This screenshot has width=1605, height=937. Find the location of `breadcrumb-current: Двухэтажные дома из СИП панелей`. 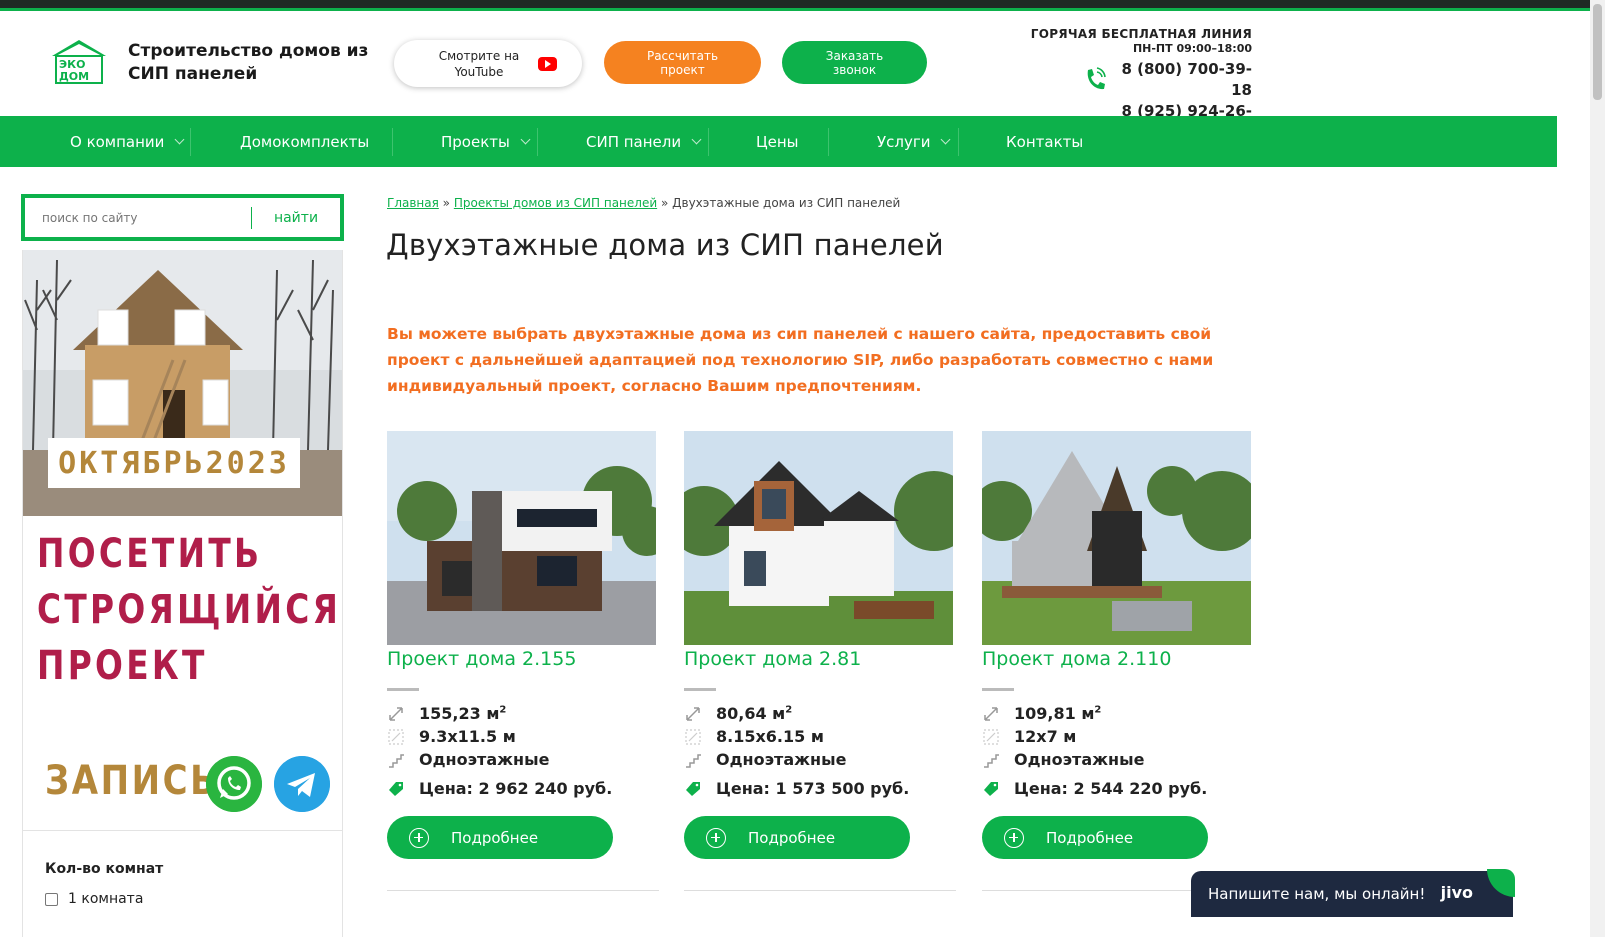

breadcrumb-current: Двухэтажные дома из СИП панелей is located at coordinates (786, 203).